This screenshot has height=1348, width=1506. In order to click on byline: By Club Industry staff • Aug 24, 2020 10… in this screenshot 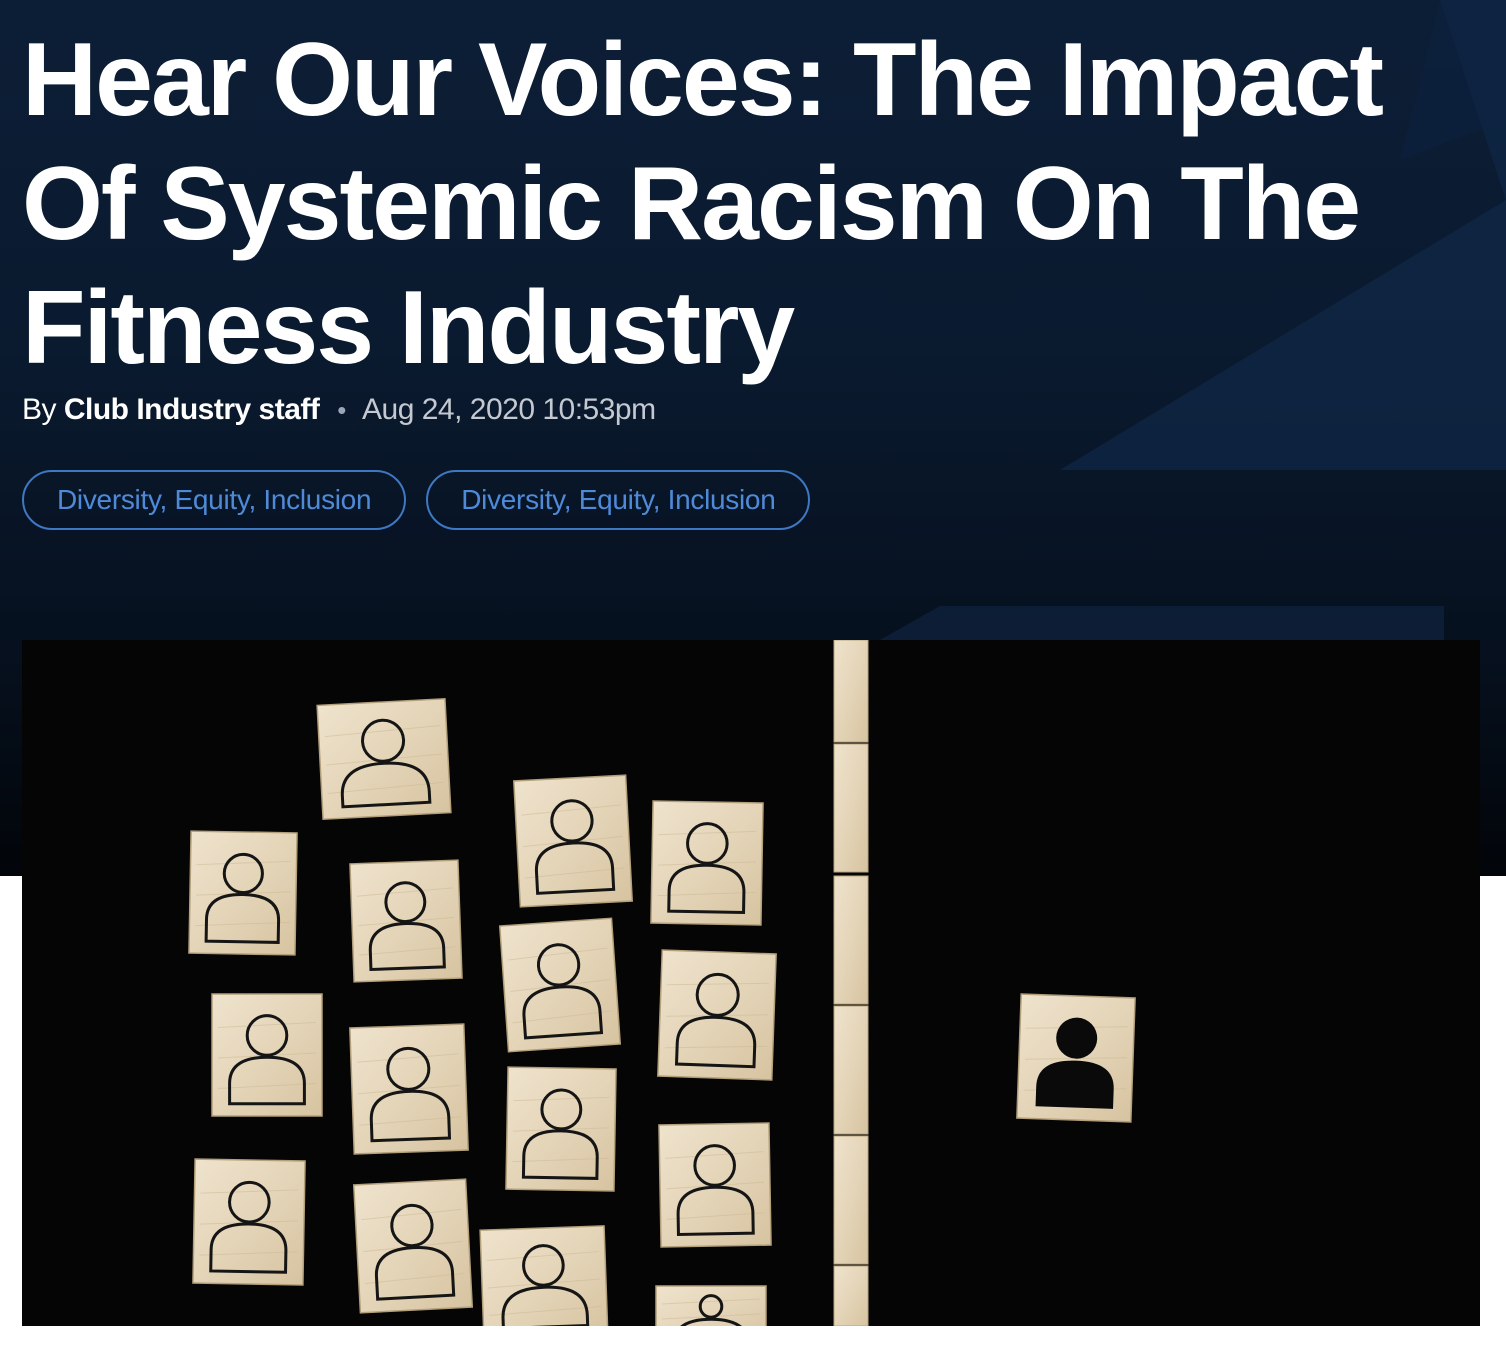, I will do `click(339, 410)`.